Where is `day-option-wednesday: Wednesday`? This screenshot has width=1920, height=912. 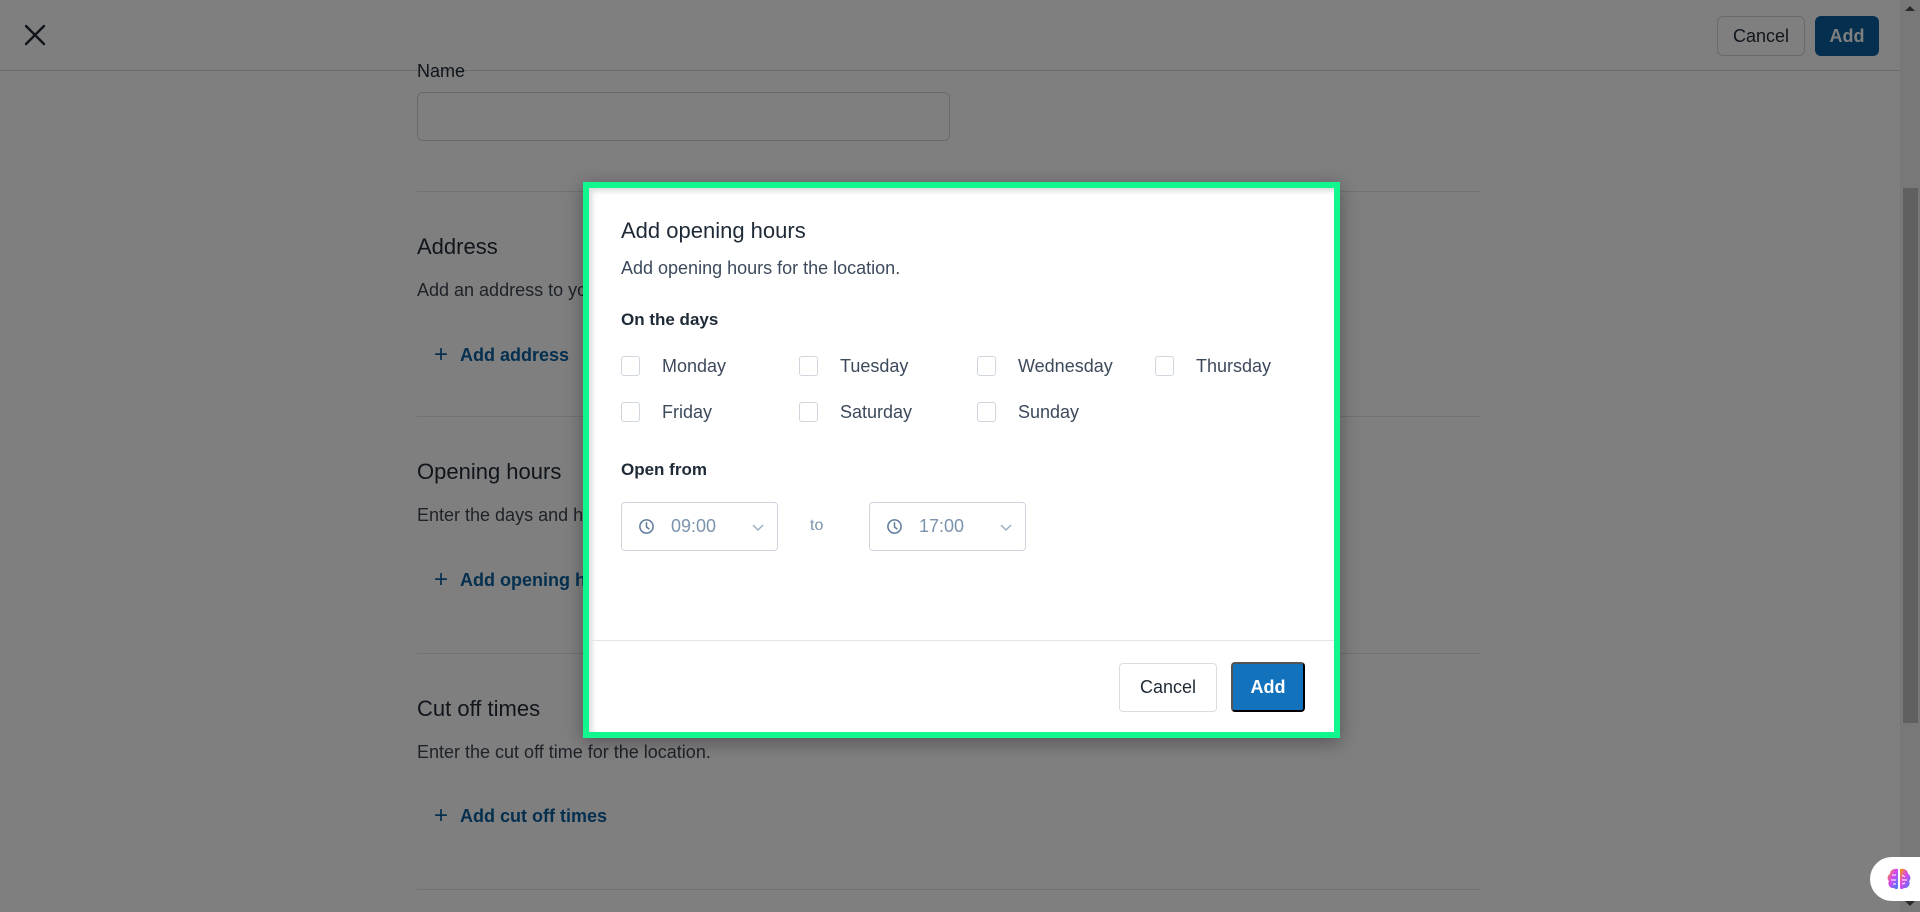
day-option-wednesday: Wednesday is located at coordinates (1066, 366).